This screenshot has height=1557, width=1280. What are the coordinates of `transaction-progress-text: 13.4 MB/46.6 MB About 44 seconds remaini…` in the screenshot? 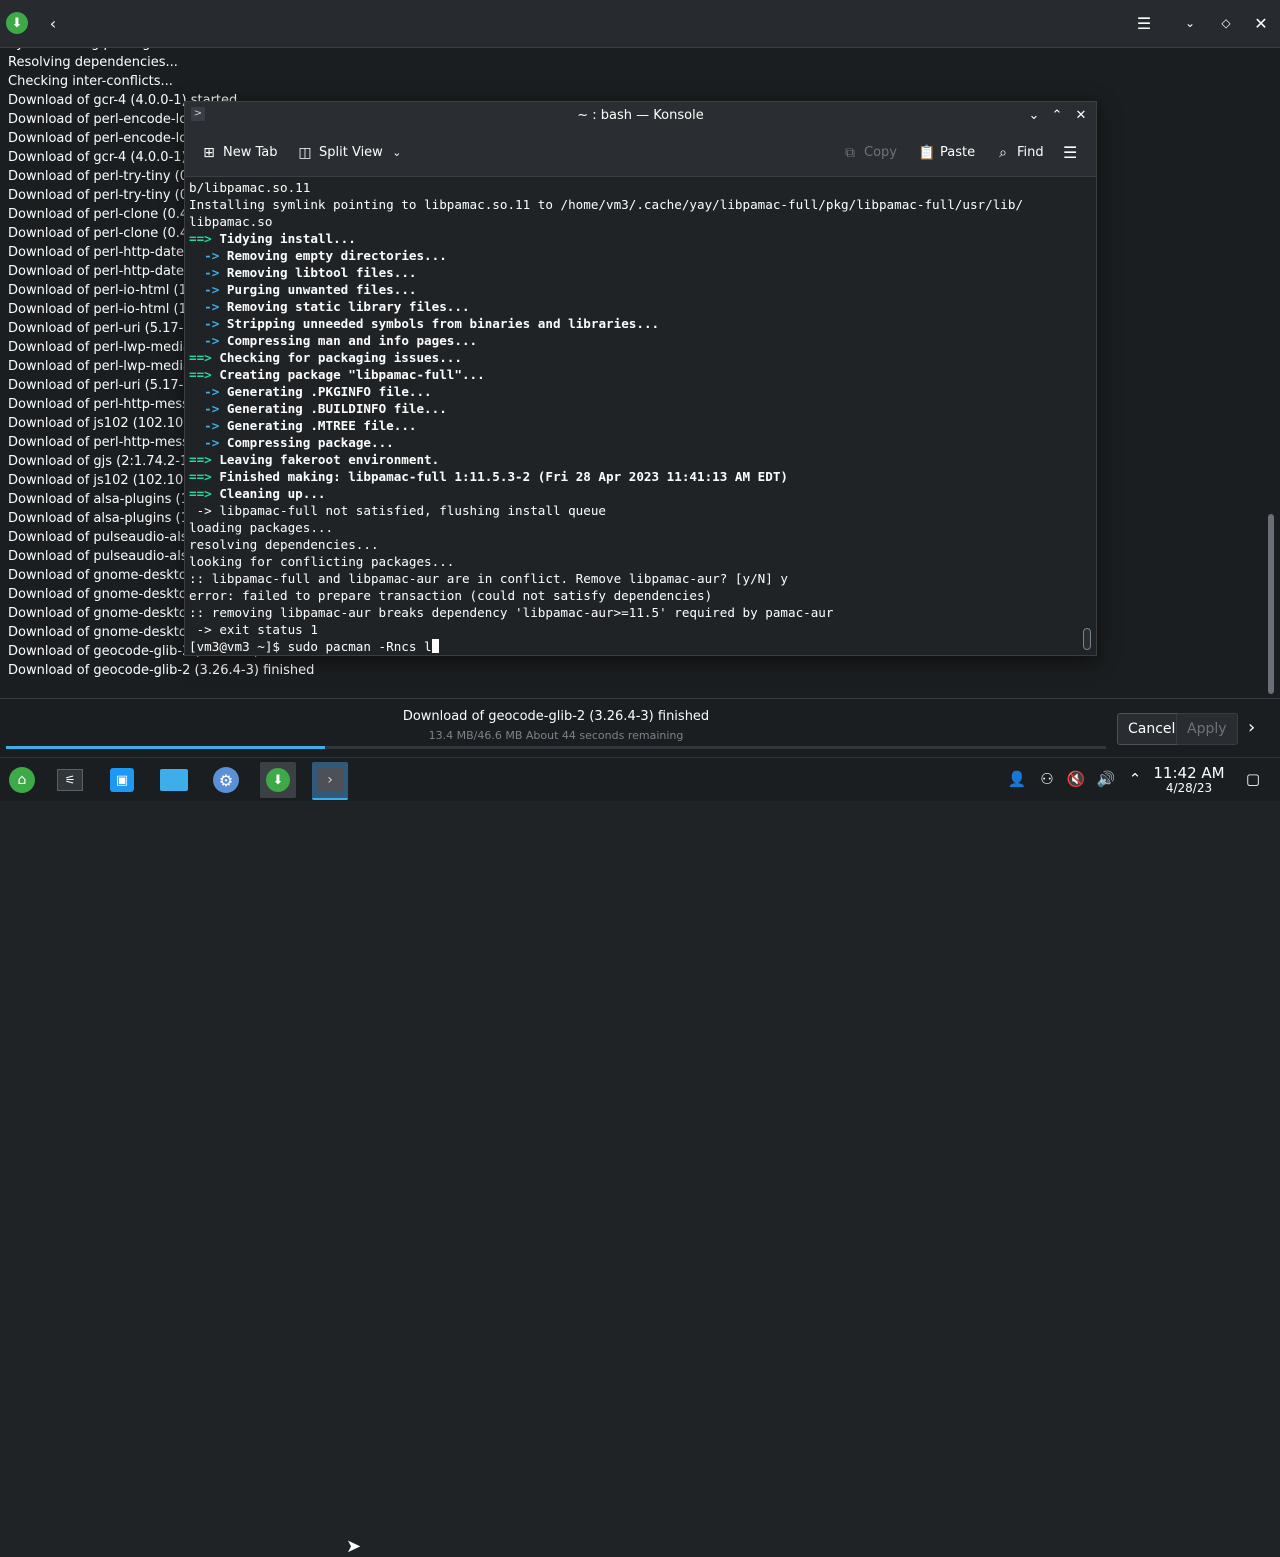 It's located at (556, 735).